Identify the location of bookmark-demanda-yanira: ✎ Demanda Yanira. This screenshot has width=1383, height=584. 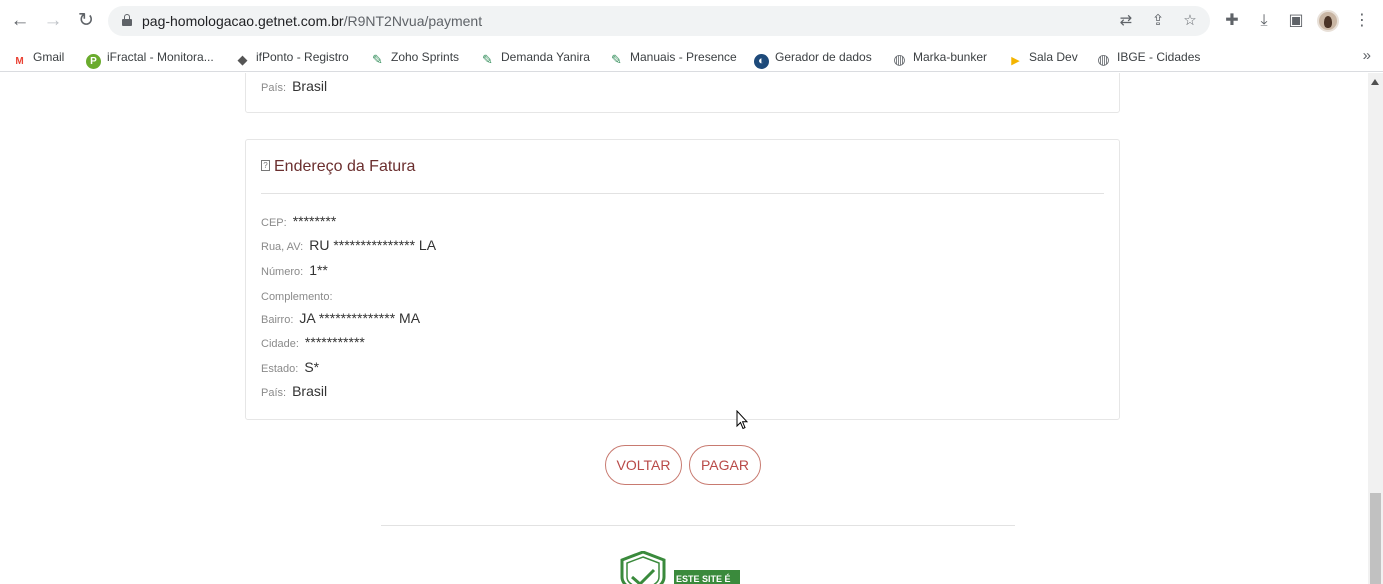
(535, 57).